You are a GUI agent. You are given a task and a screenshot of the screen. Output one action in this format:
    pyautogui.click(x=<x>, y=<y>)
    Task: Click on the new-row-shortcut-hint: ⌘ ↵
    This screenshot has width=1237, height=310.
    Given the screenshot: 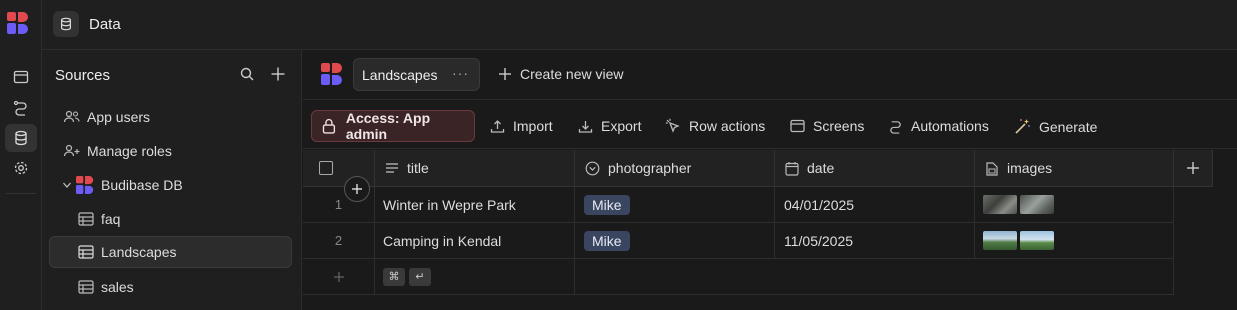 What is the action you would take?
    pyautogui.click(x=475, y=277)
    